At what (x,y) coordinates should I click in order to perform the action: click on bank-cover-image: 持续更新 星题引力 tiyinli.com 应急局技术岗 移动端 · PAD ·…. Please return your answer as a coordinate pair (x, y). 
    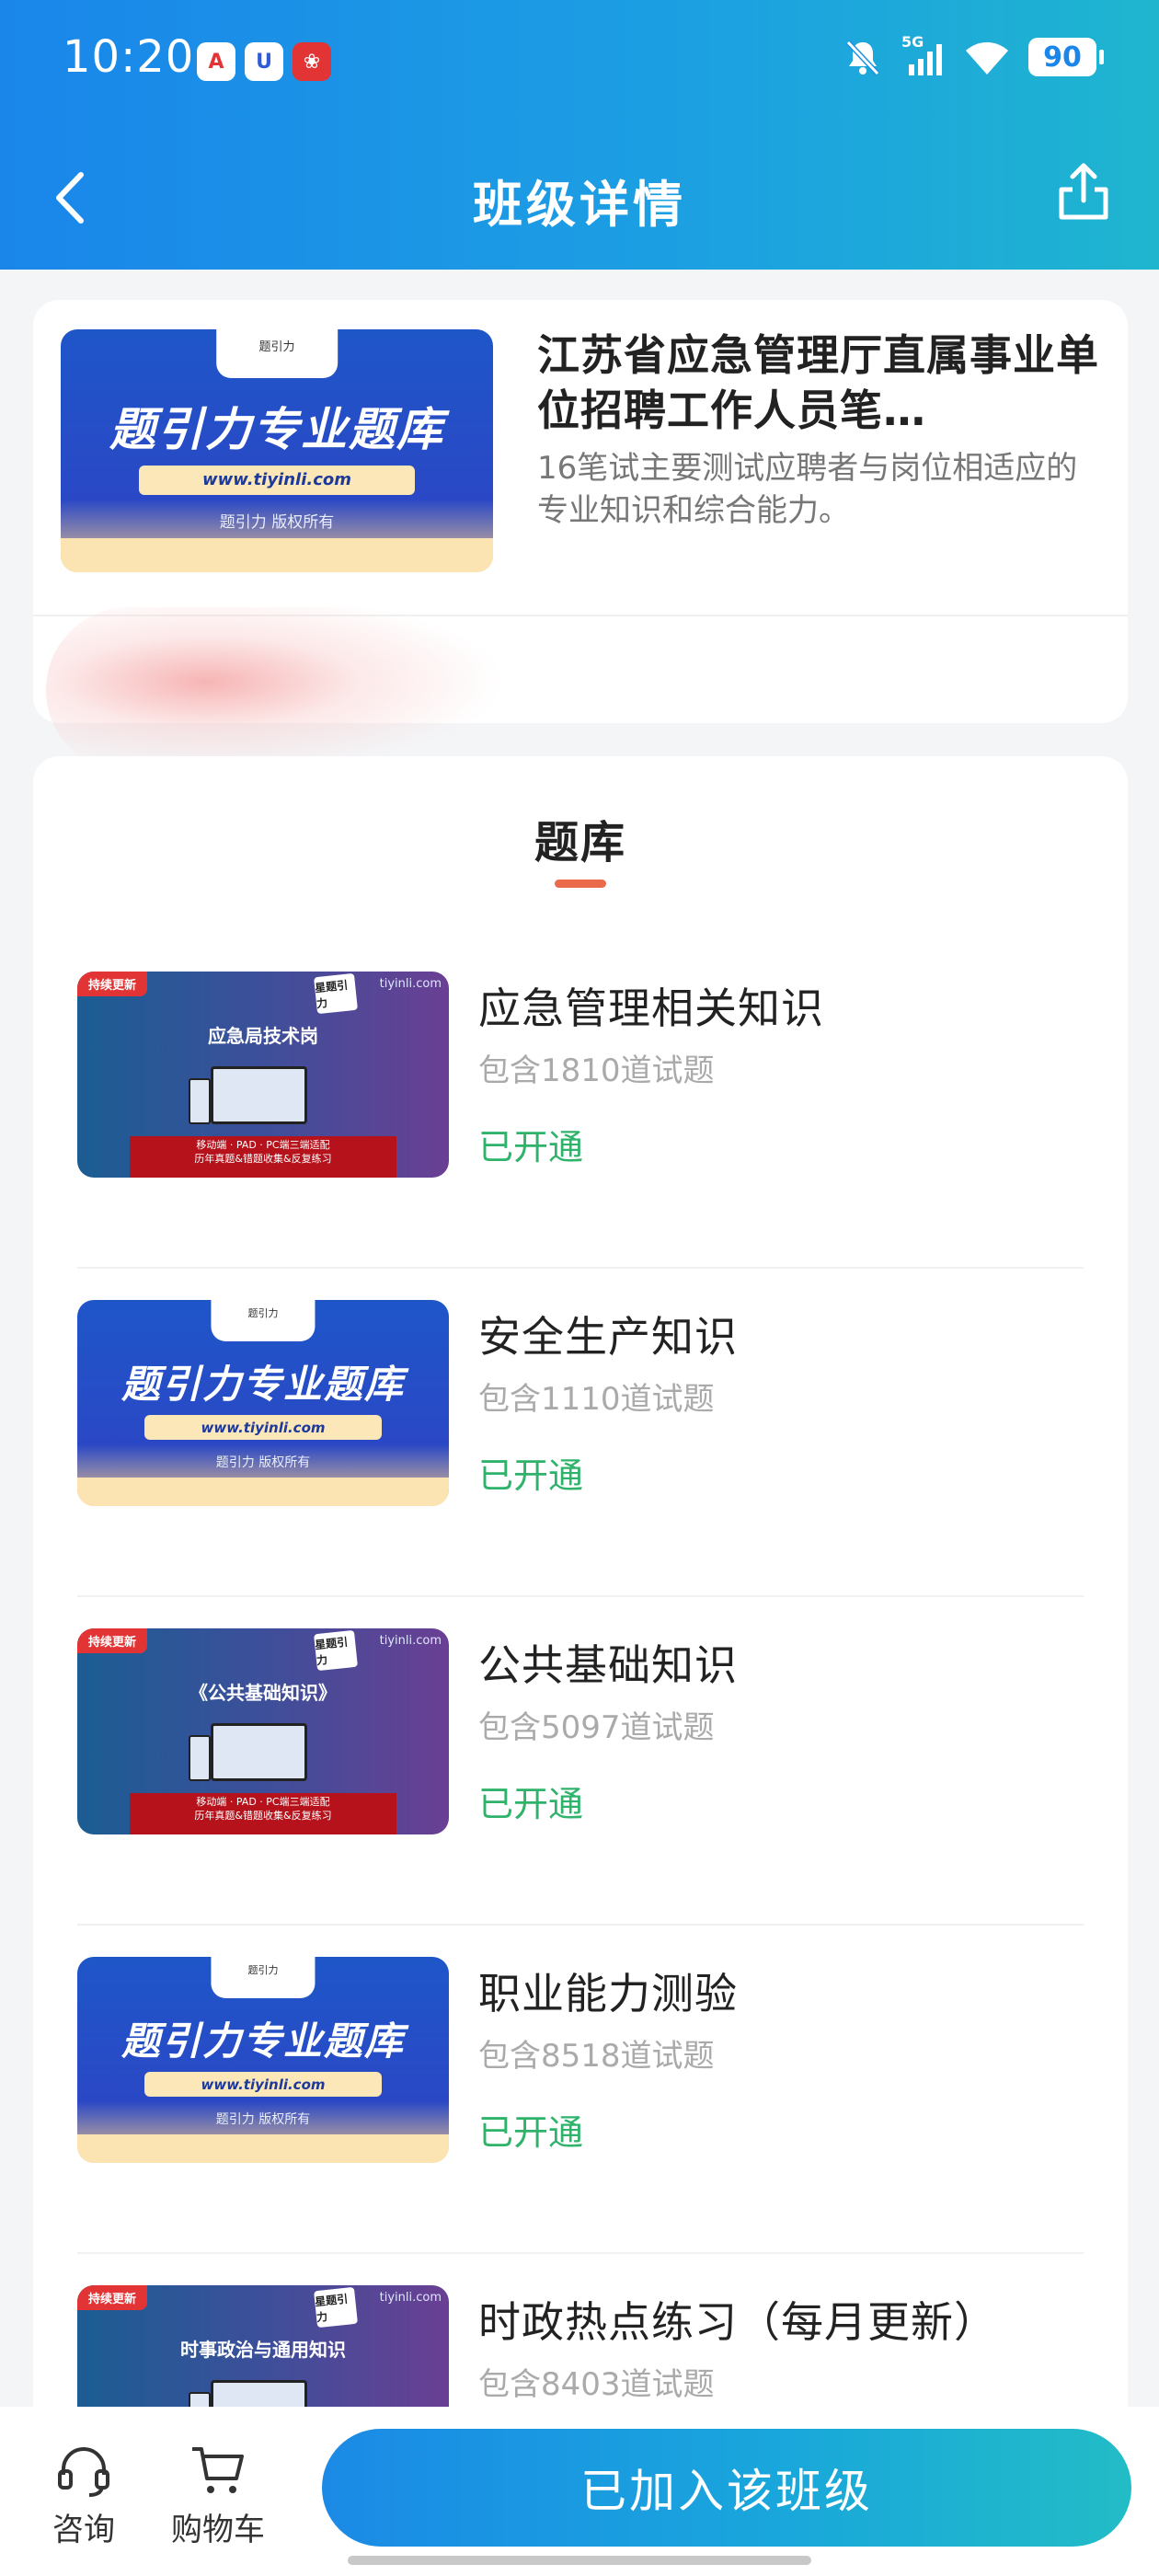
    Looking at the image, I should click on (263, 1075).